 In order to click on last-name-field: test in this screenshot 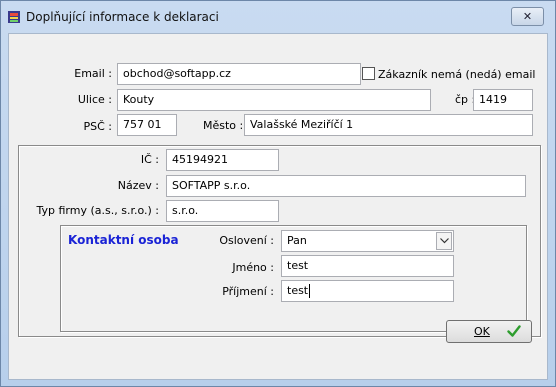, I will do `click(367, 291)`.